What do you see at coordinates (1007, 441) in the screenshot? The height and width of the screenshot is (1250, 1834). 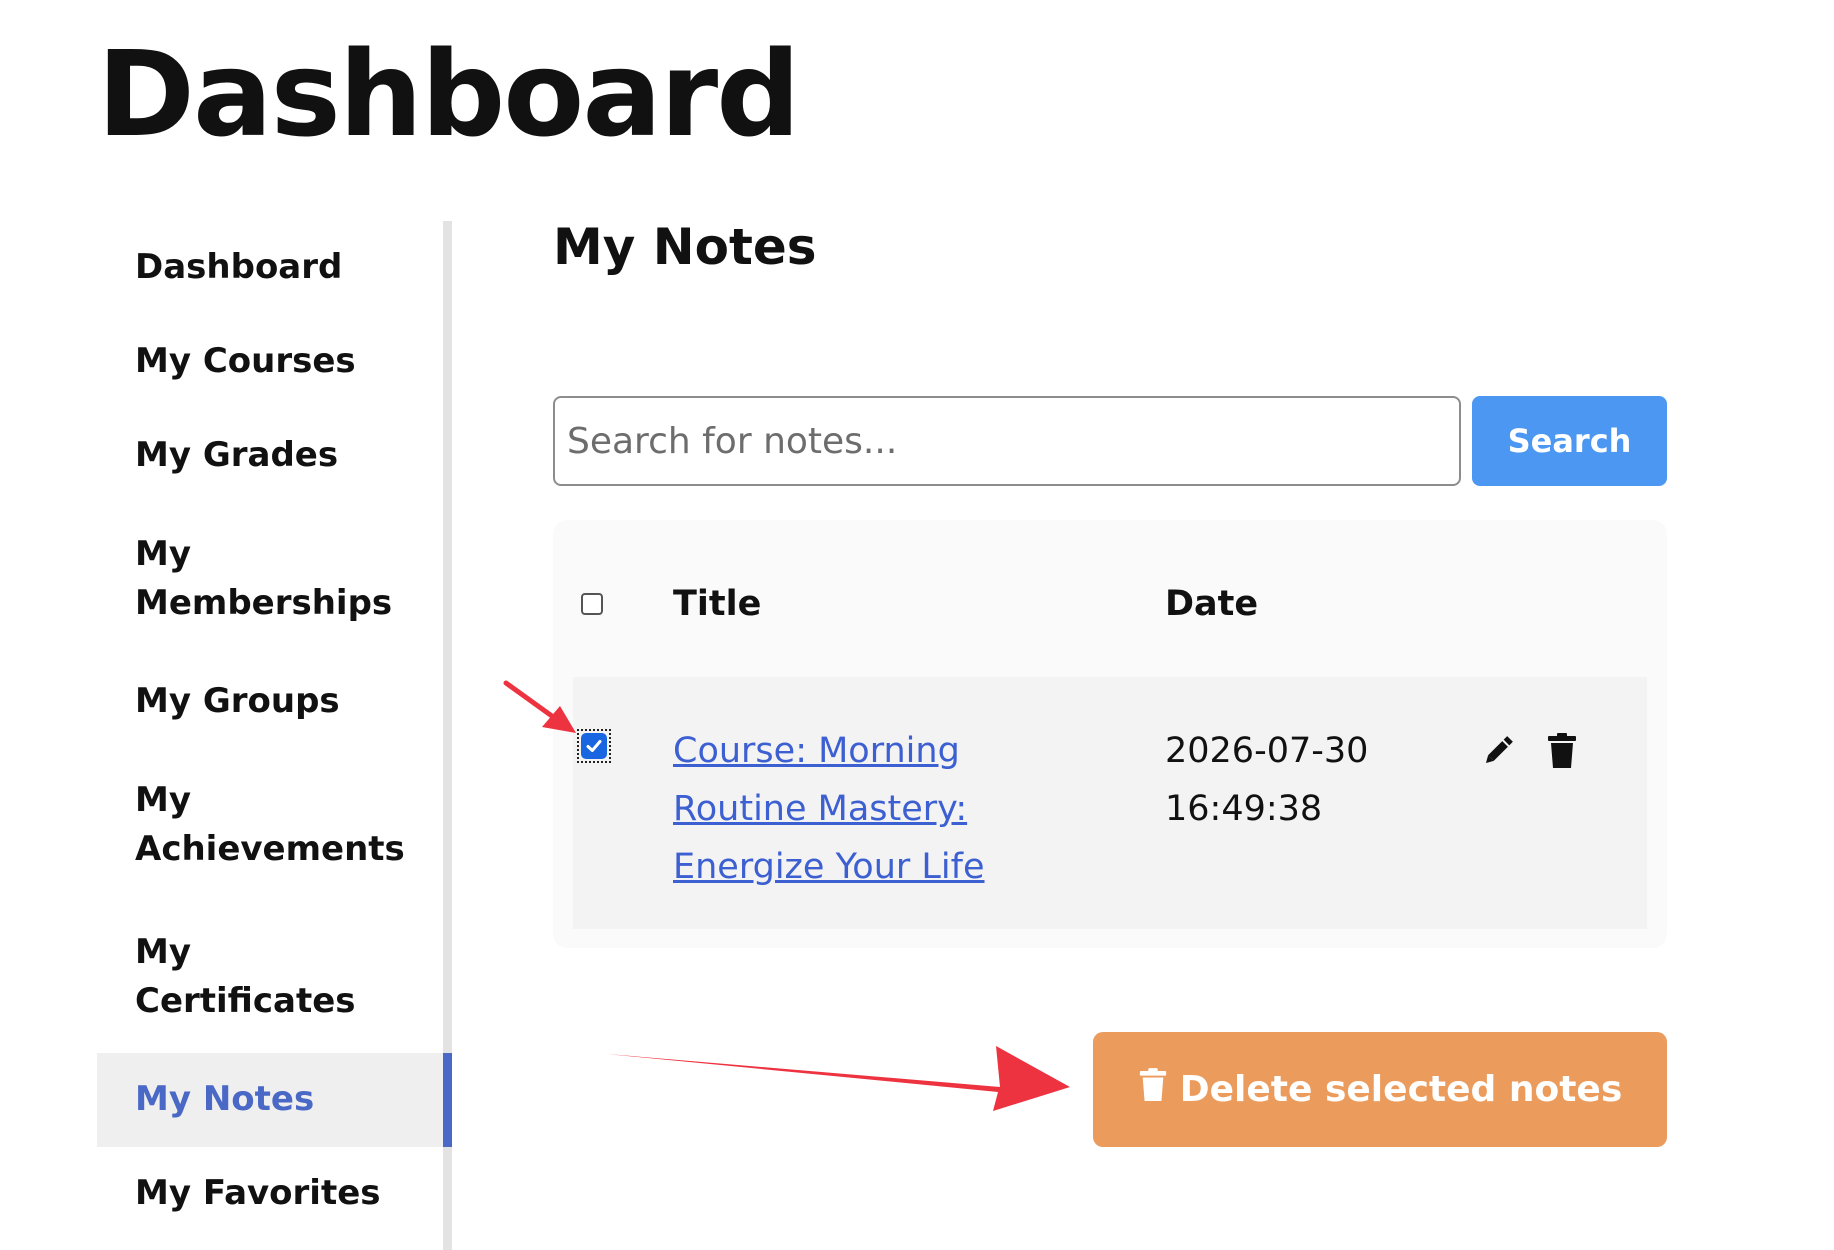 I see `search-input` at bounding box center [1007, 441].